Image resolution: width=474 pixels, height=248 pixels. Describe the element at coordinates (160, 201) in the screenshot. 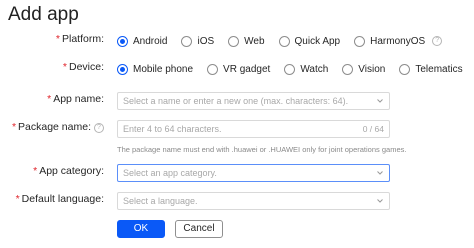

I see `default-language-placeholder: Select a language.` at that location.